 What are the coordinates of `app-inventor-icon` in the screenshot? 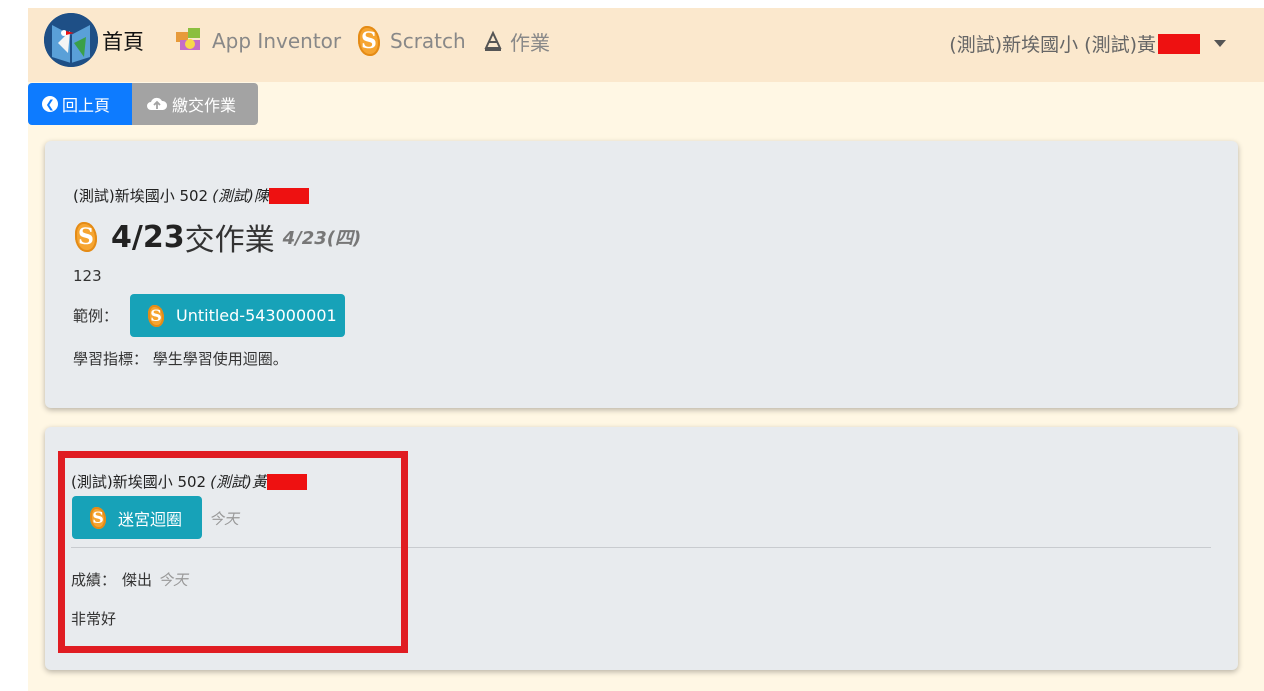 It's located at (190, 41).